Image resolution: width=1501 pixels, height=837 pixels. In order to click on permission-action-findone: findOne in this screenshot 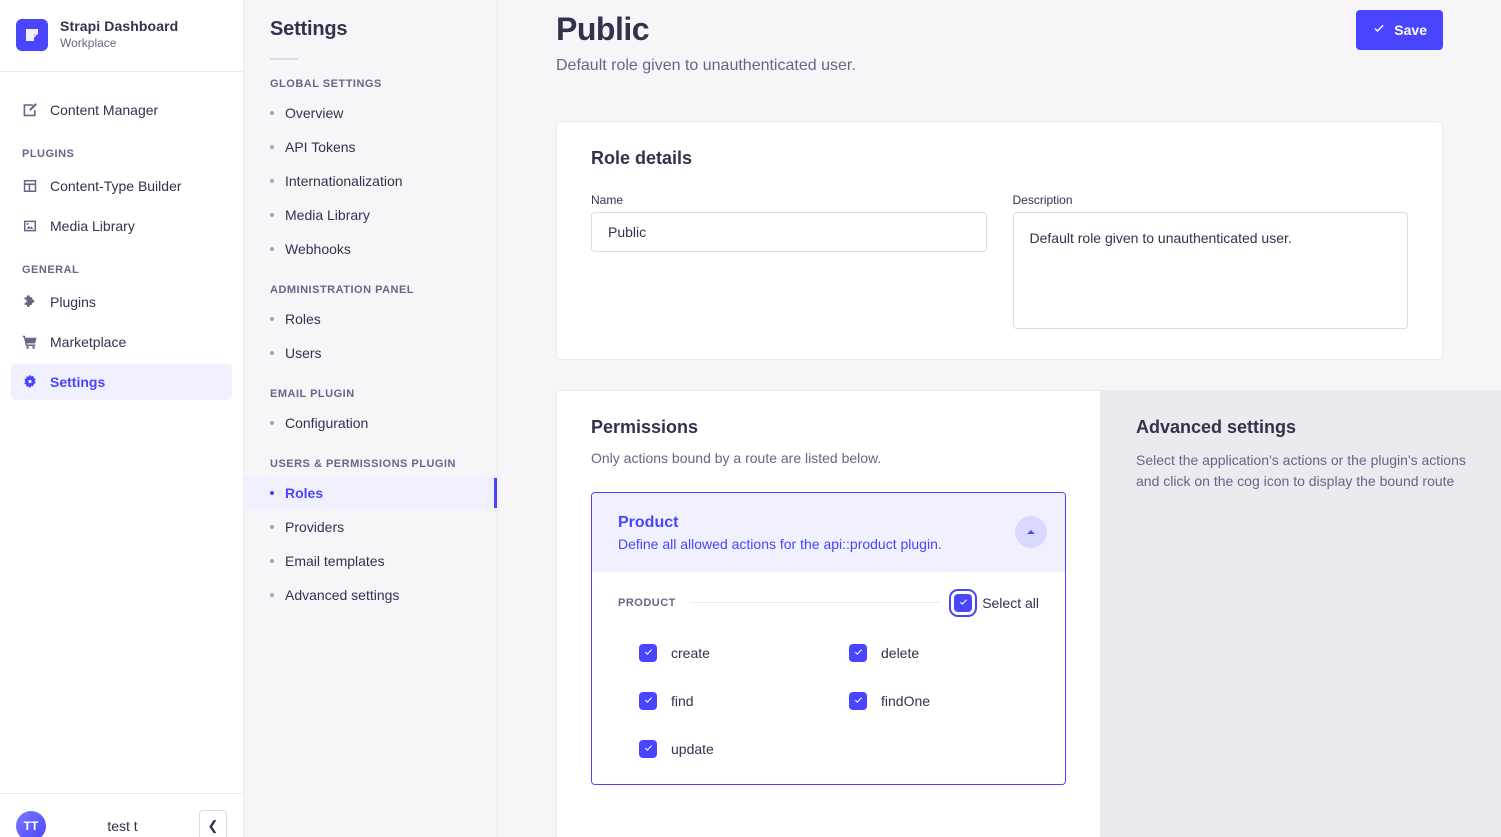, I will do `click(944, 700)`.